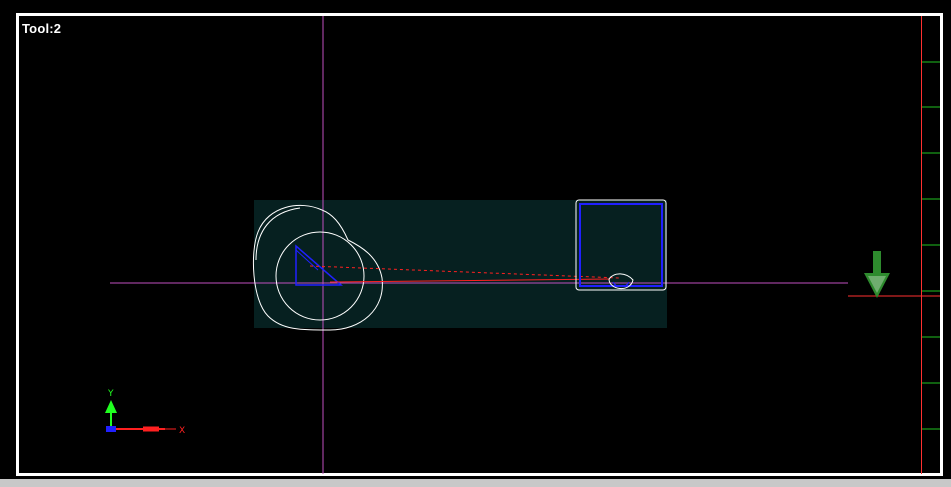 The width and height of the screenshot is (951, 487). Describe the element at coordinates (151, 429) in the screenshot. I see `axis-x-arrow` at that location.